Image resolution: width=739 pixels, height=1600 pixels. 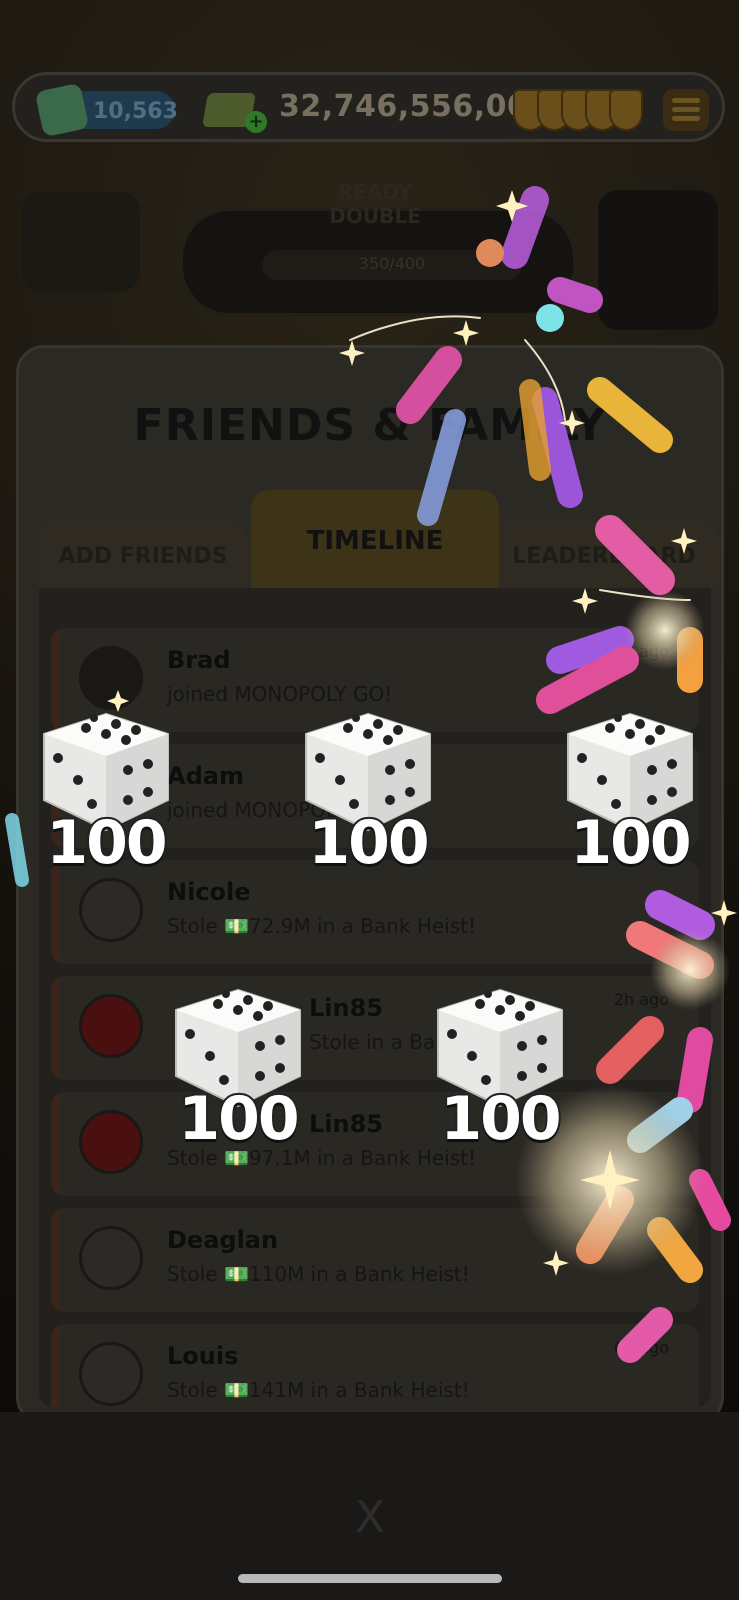 I want to click on dice-count: 10,563, so click(x=135, y=111).